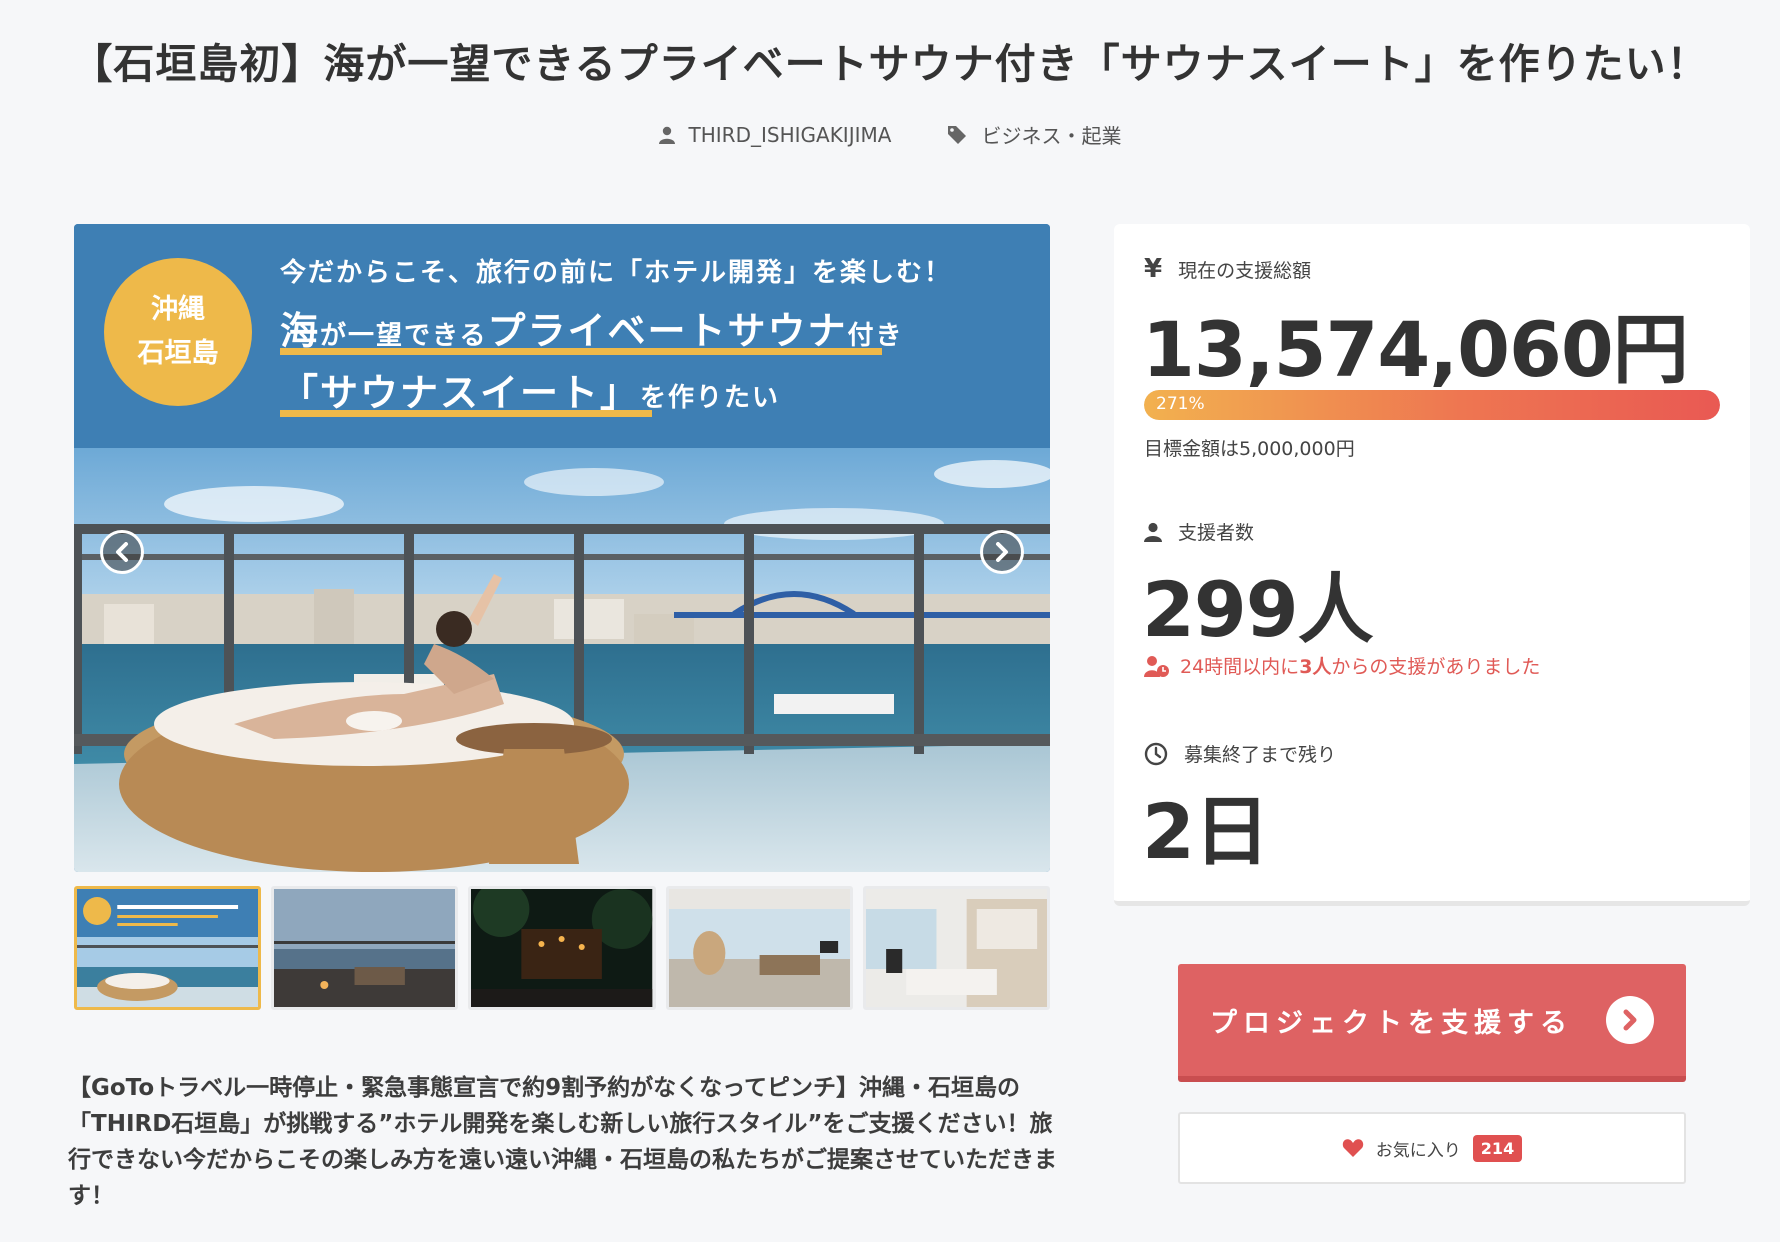 Image resolution: width=1780 pixels, height=1242 pixels. Describe the element at coordinates (667, 331) in the screenshot. I see `headline-part: プライベートサウナ` at that location.